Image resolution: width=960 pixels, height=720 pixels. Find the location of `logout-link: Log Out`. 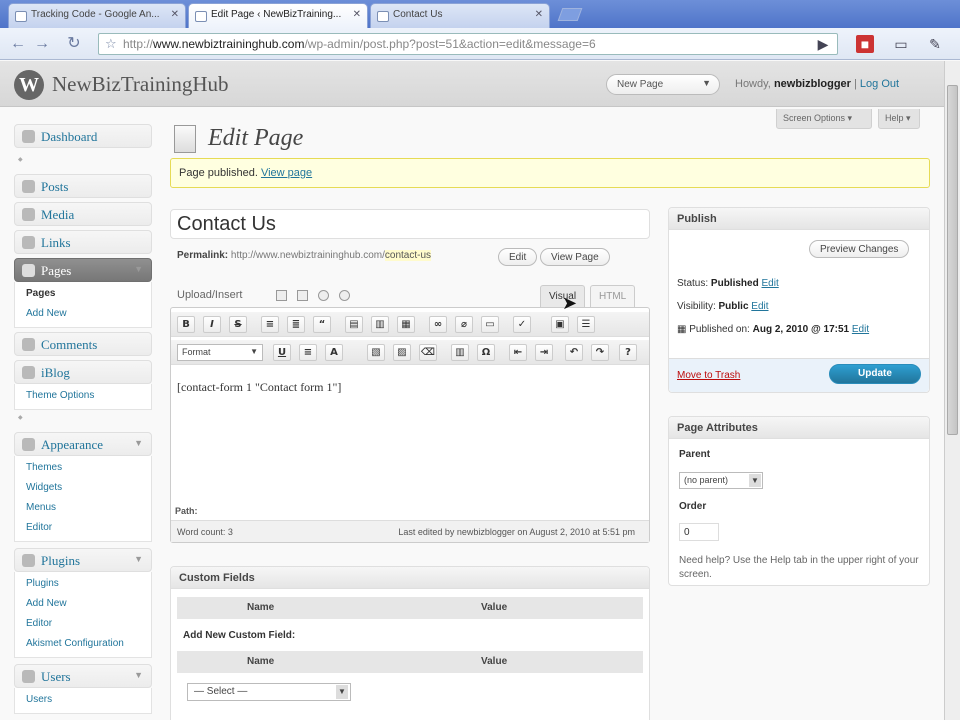

logout-link: Log Out is located at coordinates (879, 84).